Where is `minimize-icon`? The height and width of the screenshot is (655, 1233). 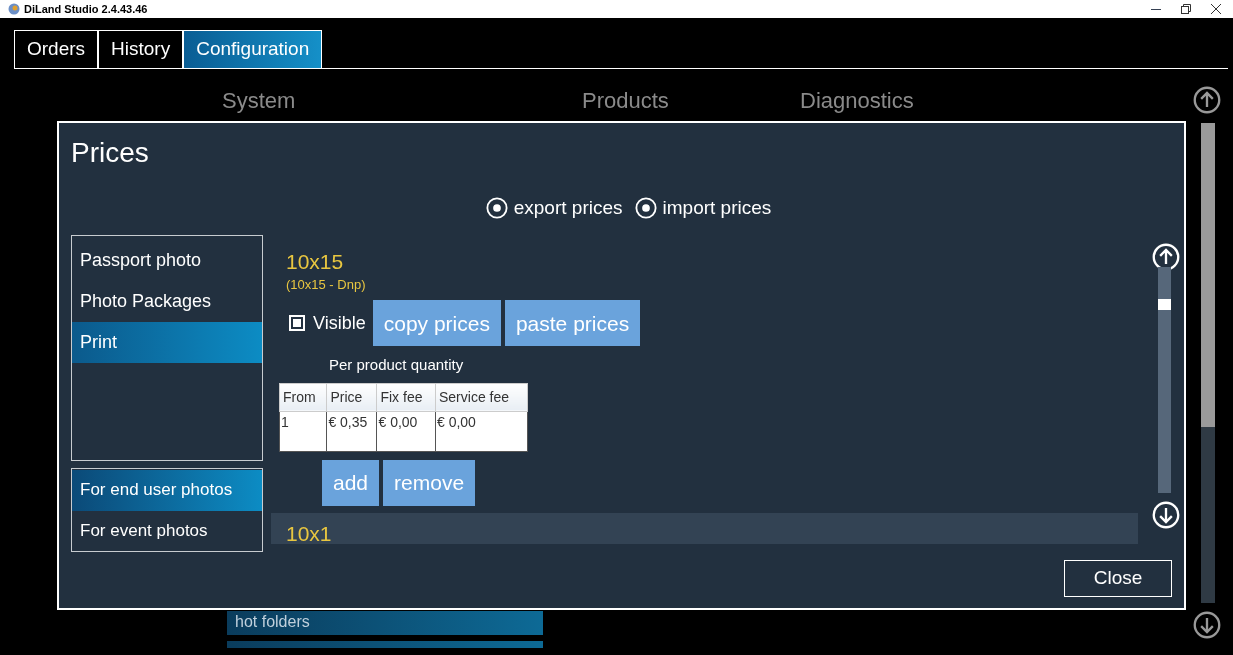
minimize-icon is located at coordinates (1156, 9).